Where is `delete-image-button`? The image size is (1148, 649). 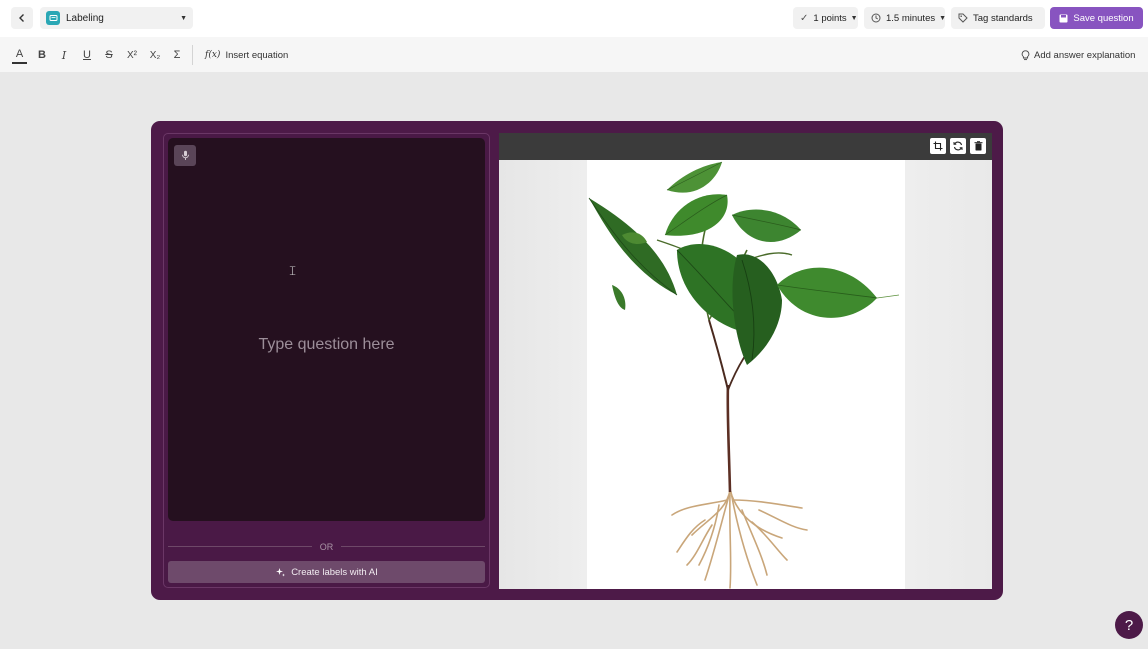 delete-image-button is located at coordinates (978, 146).